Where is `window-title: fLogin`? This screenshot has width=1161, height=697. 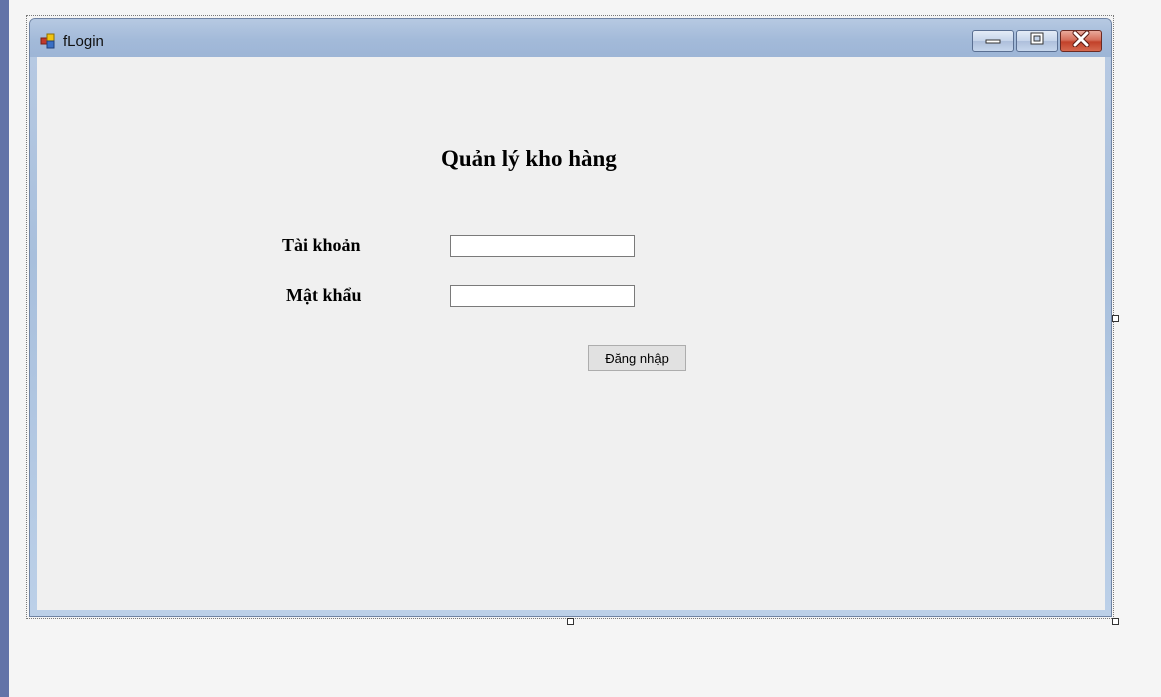
window-title: fLogin is located at coordinates (83, 41).